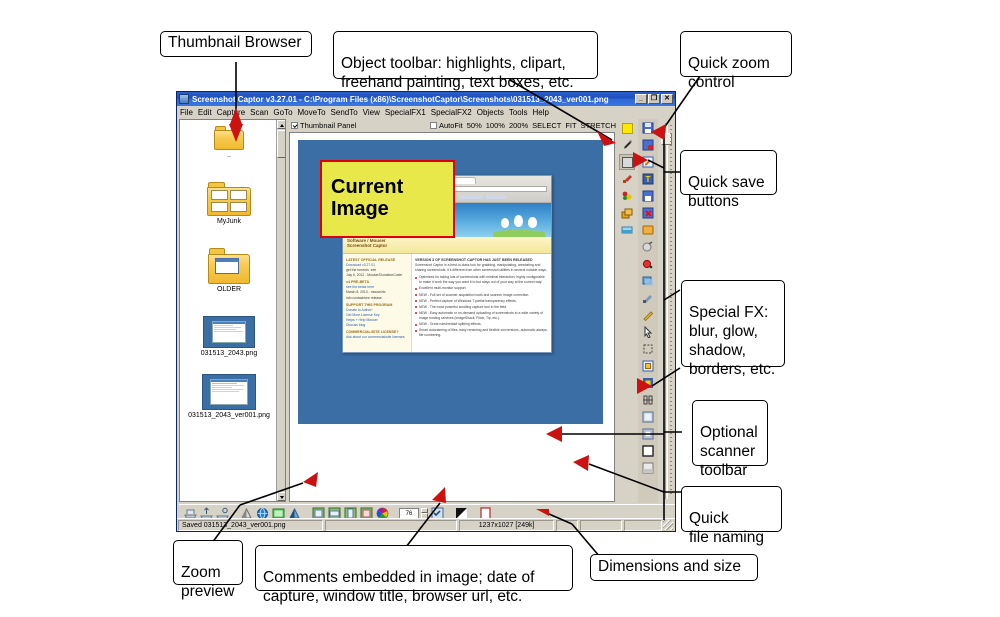  I want to click on menu-item-objects: Objects, so click(490, 112).